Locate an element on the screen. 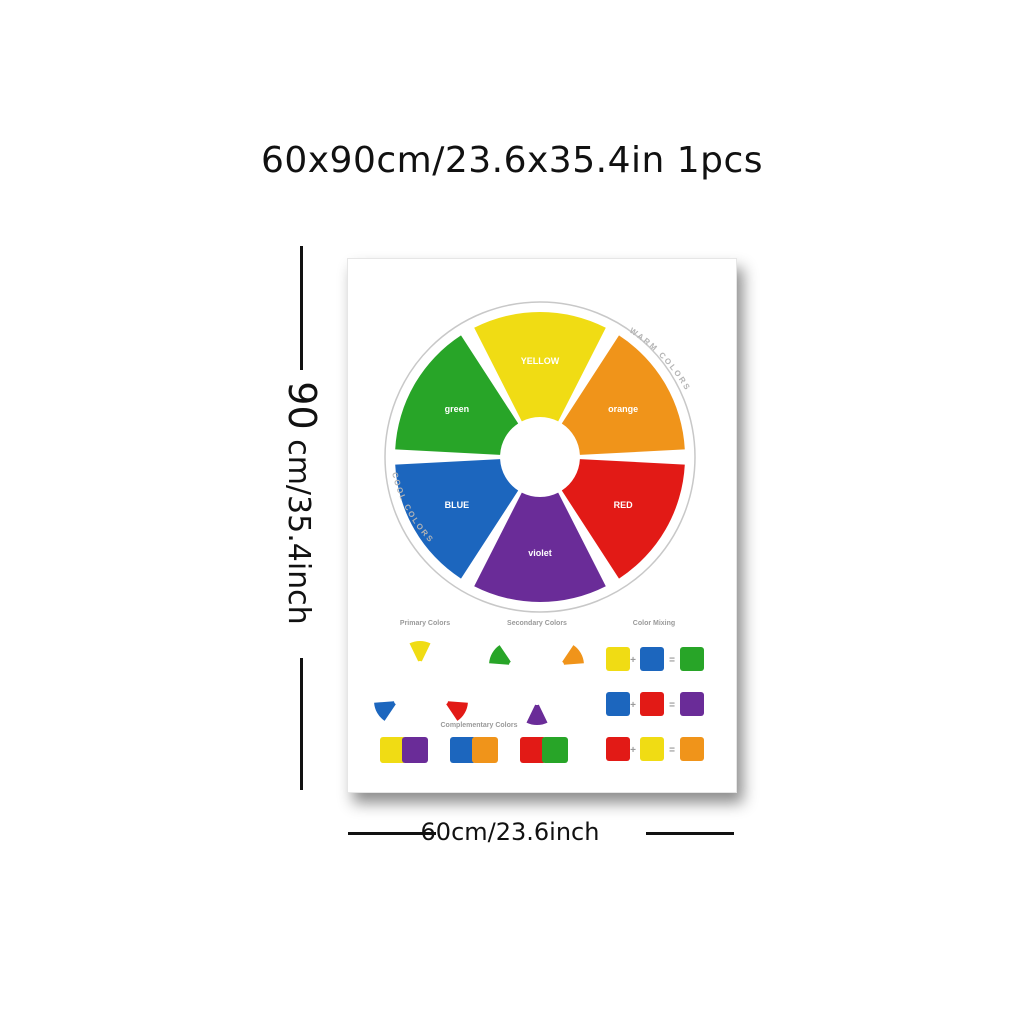 Image resolution: width=1024 pixels, height=1024 pixels. wheel-label-orange: orange is located at coordinates (623, 409).